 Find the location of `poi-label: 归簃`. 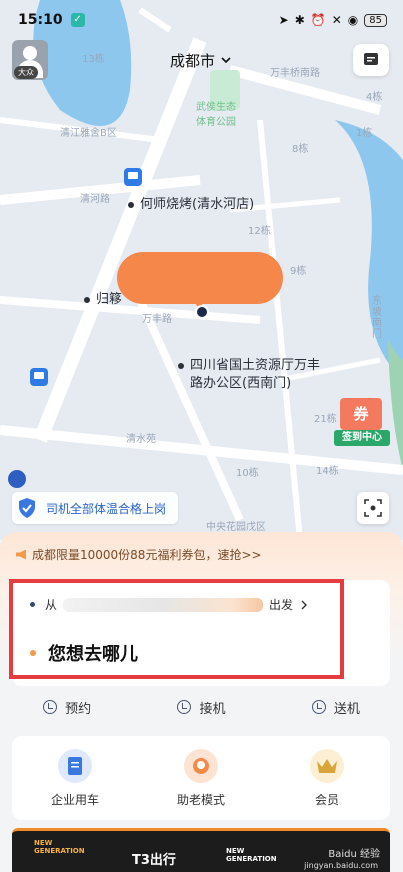

poi-label: 归簃 is located at coordinates (103, 297).